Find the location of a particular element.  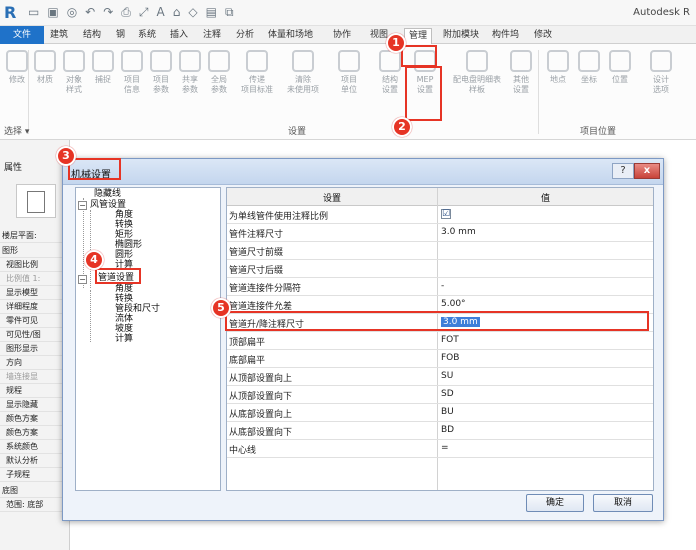

setting-value: - is located at coordinates (543, 286).